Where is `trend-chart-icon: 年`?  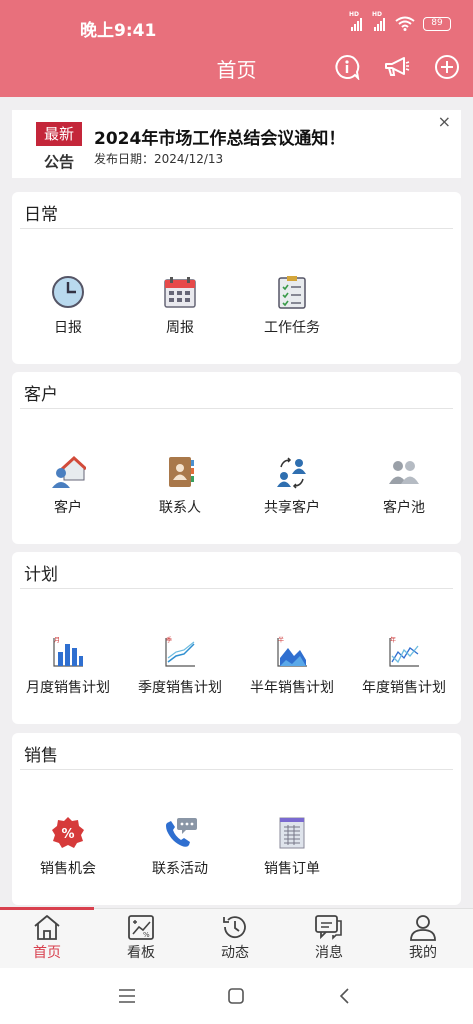 trend-chart-icon: 年 is located at coordinates (404, 651).